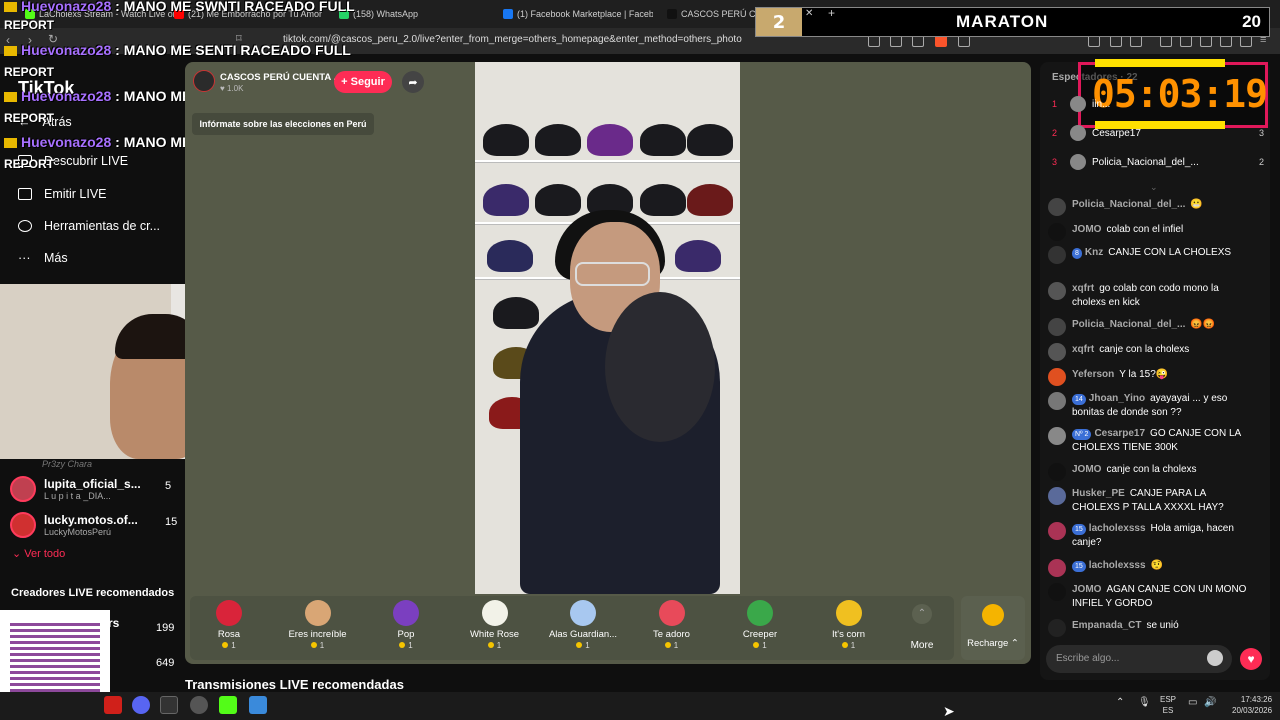 This screenshot has width=1280, height=720. I want to click on live-item: lucky.motos.of... LuckyMotosPerú 15, so click(100, 525).